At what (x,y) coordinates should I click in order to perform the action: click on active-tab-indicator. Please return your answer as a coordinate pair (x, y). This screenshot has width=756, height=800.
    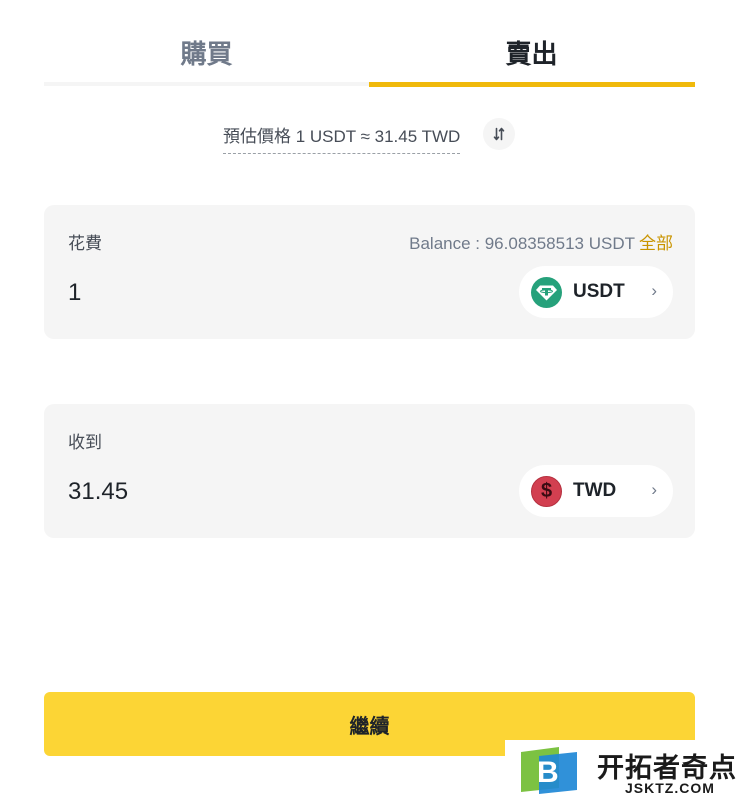
    Looking at the image, I should click on (532, 84).